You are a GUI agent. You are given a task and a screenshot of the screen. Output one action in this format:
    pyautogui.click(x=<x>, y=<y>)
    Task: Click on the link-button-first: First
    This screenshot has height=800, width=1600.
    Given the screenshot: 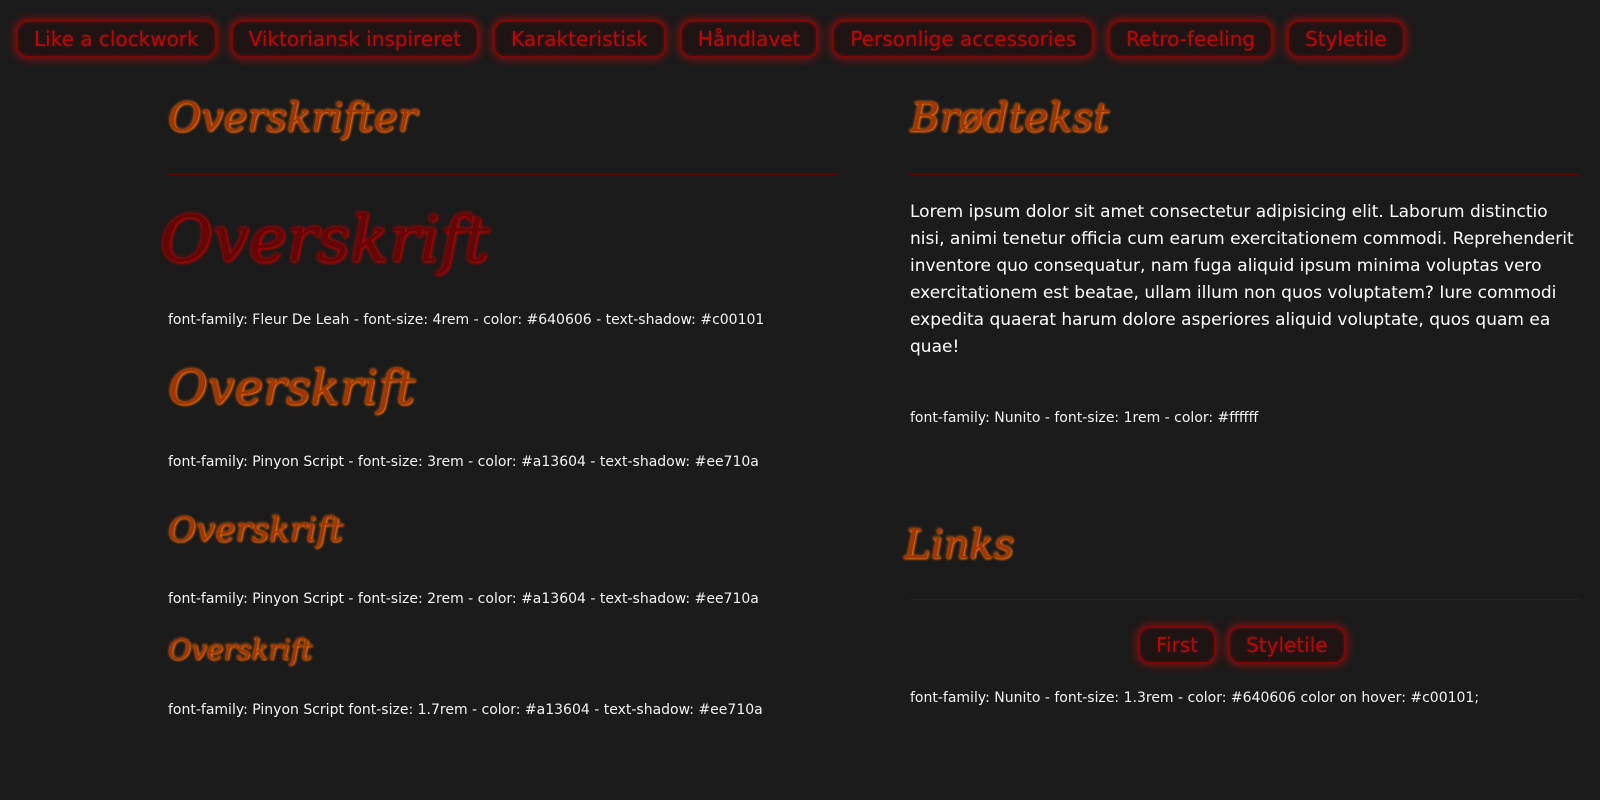 What is the action you would take?
    pyautogui.click(x=1177, y=645)
    